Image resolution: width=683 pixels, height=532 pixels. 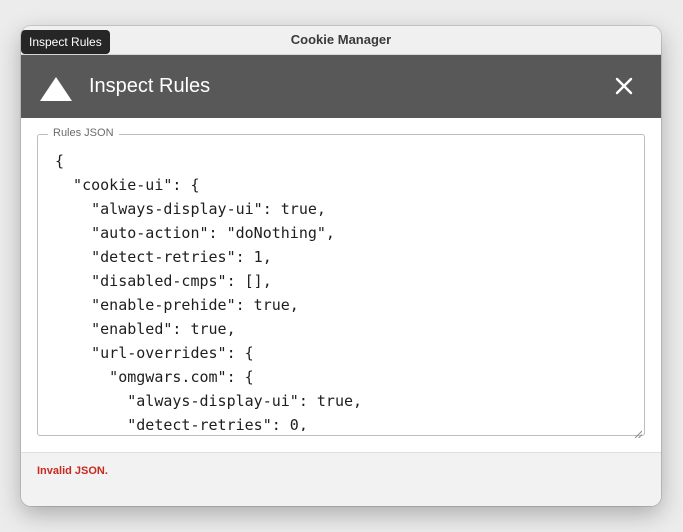 What do you see at coordinates (65, 42) in the screenshot?
I see `tooltip: Inspect Rules` at bounding box center [65, 42].